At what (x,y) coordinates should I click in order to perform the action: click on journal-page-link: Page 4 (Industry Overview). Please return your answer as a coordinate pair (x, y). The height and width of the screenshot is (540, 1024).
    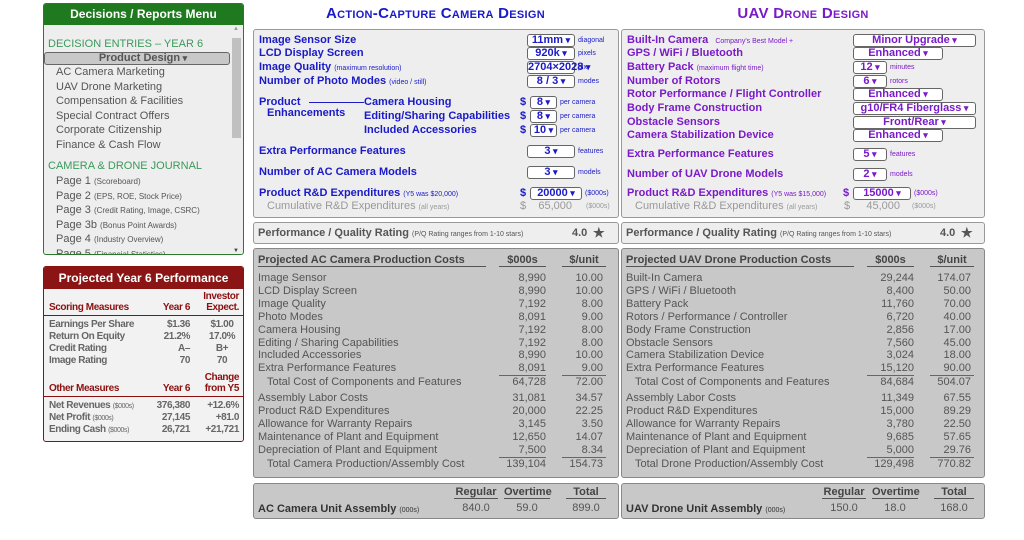
    Looking at the image, I should click on (137, 239).